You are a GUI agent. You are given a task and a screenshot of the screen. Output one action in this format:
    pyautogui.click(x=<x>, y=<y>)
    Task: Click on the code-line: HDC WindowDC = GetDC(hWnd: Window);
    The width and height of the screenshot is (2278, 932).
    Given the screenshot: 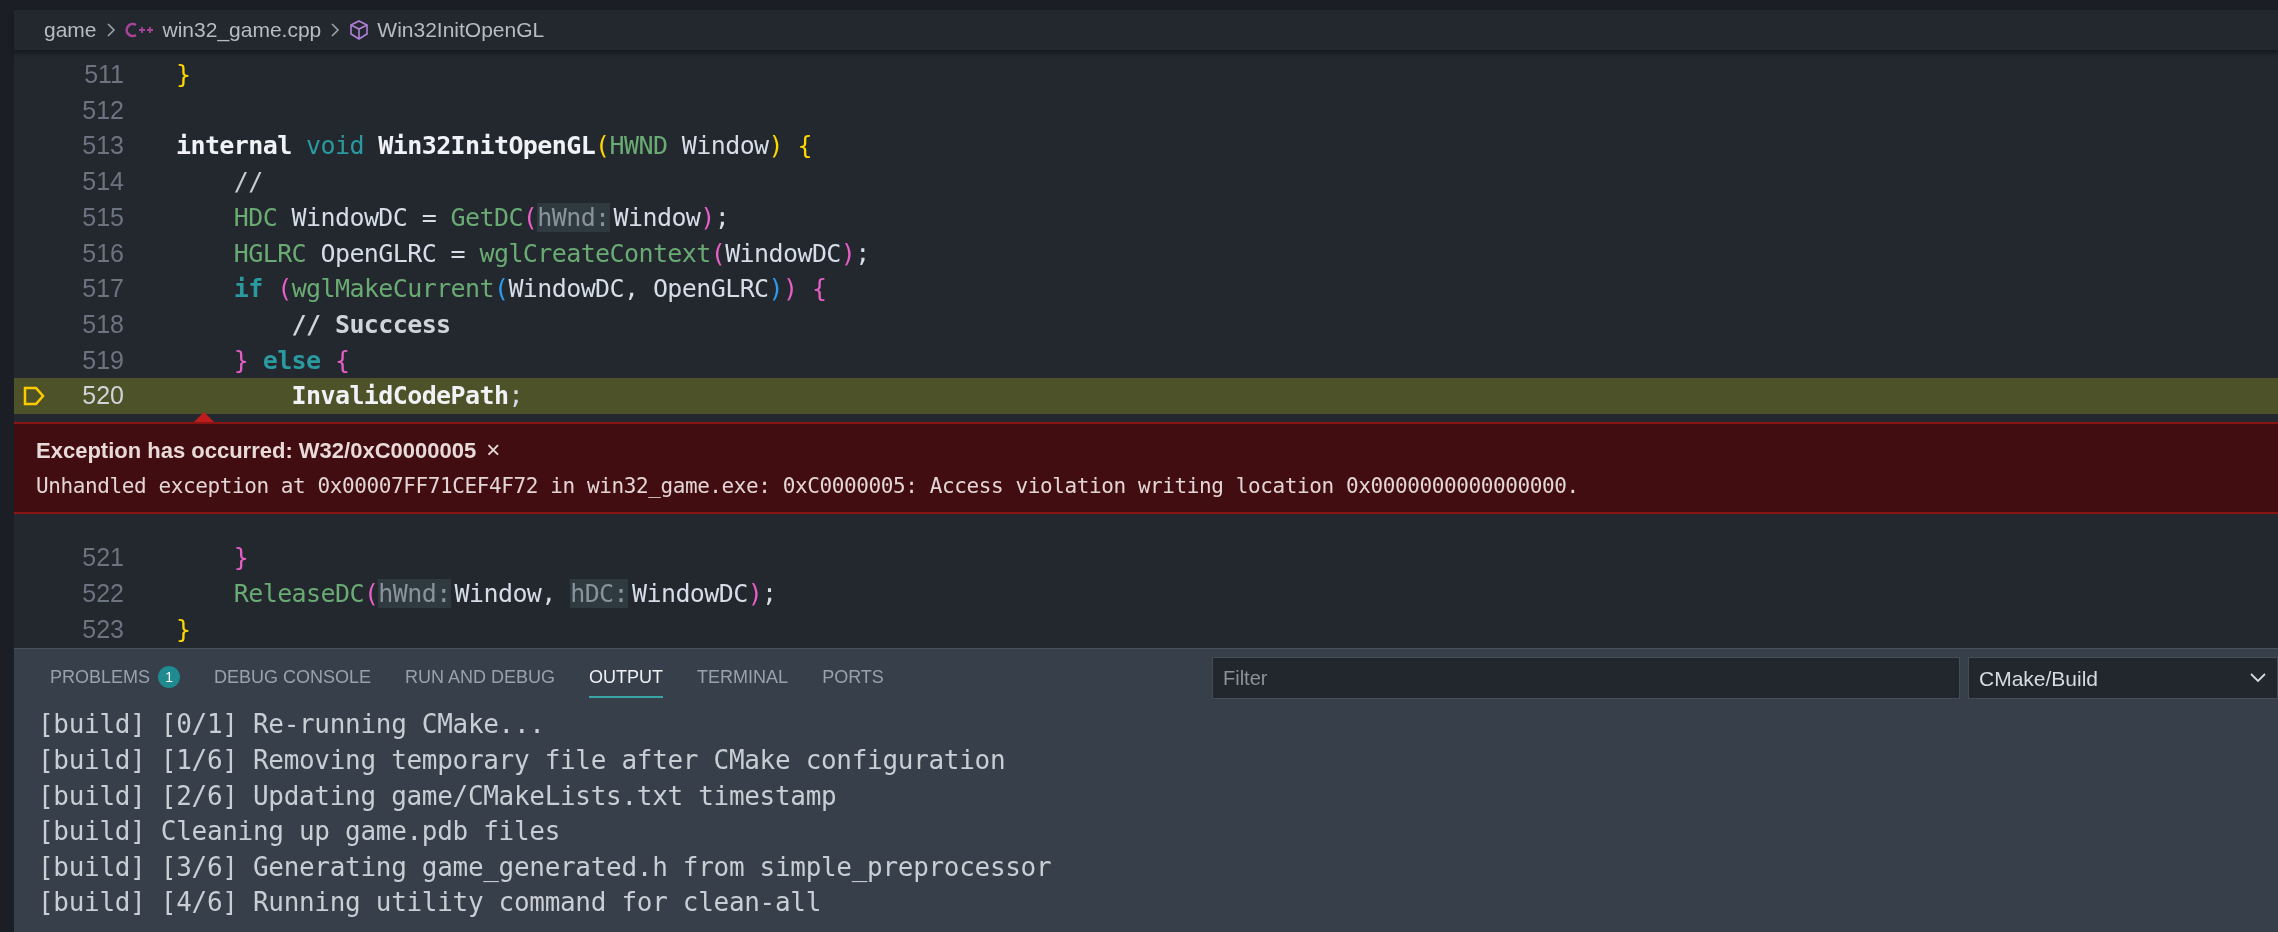 What is the action you would take?
    pyautogui.click(x=481, y=217)
    